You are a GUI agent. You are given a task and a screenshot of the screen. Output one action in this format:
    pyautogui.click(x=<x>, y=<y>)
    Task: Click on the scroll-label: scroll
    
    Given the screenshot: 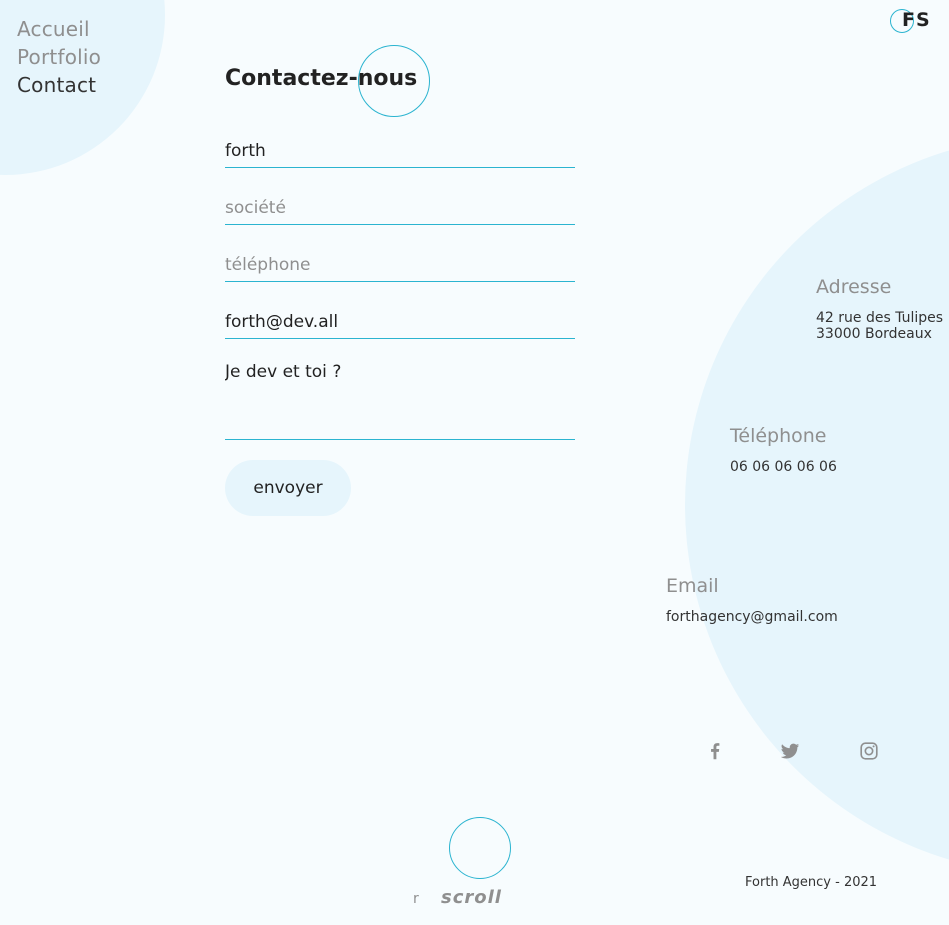 What is the action you would take?
    pyautogui.click(x=471, y=897)
    